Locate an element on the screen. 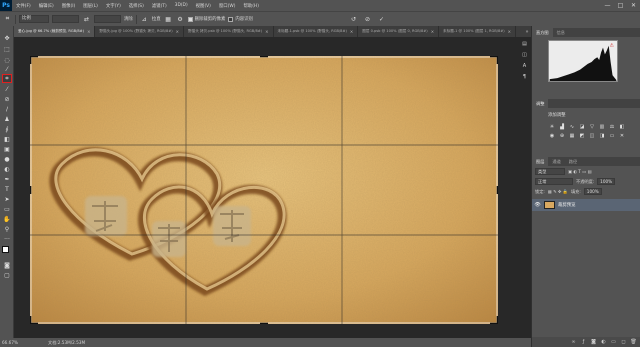 This screenshot has height=347, width=640. menu-item: 选择(S) is located at coordinates (136, 6).